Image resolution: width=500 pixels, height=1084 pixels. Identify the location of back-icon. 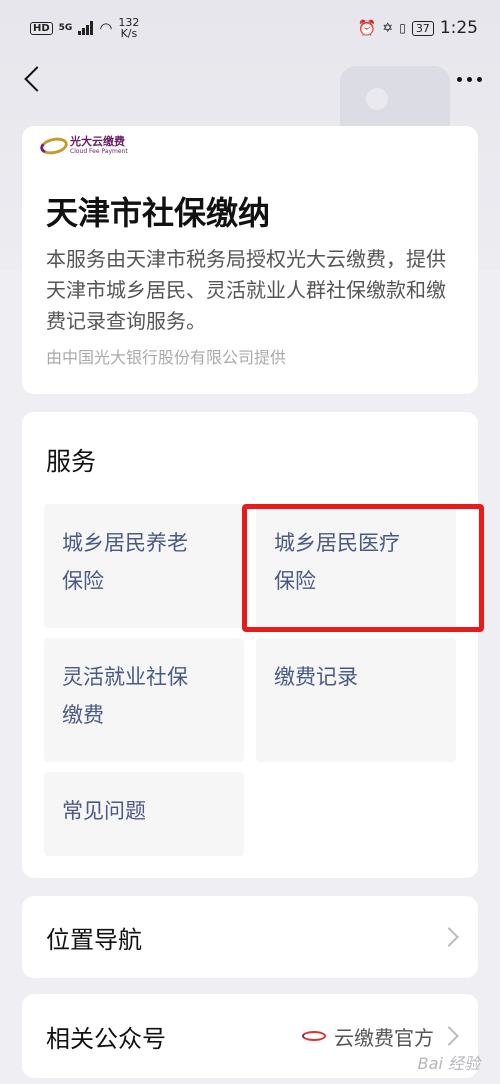
(35, 79).